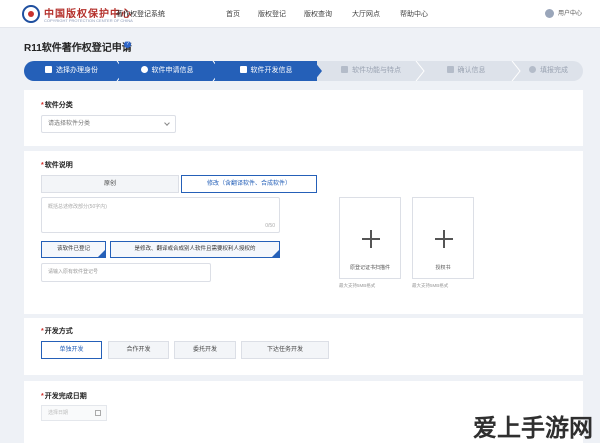 The height and width of the screenshot is (443, 600). I want to click on user-center-link: 用户中心, so click(563, 13).